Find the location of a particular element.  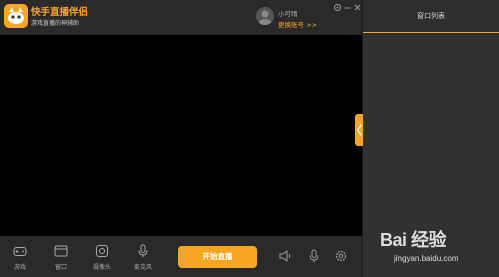

watermark: Bai 经验 jingyan.baidu.com is located at coordinates (439, 251).